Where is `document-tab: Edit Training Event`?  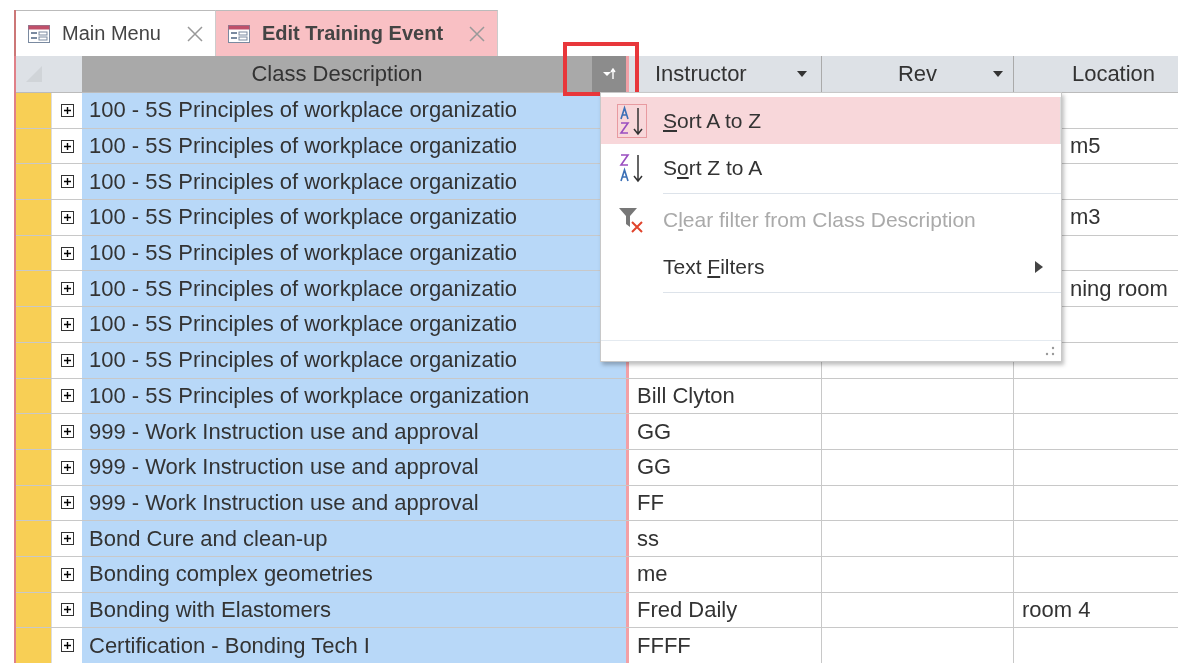 document-tab: Edit Training Event is located at coordinates (357, 33).